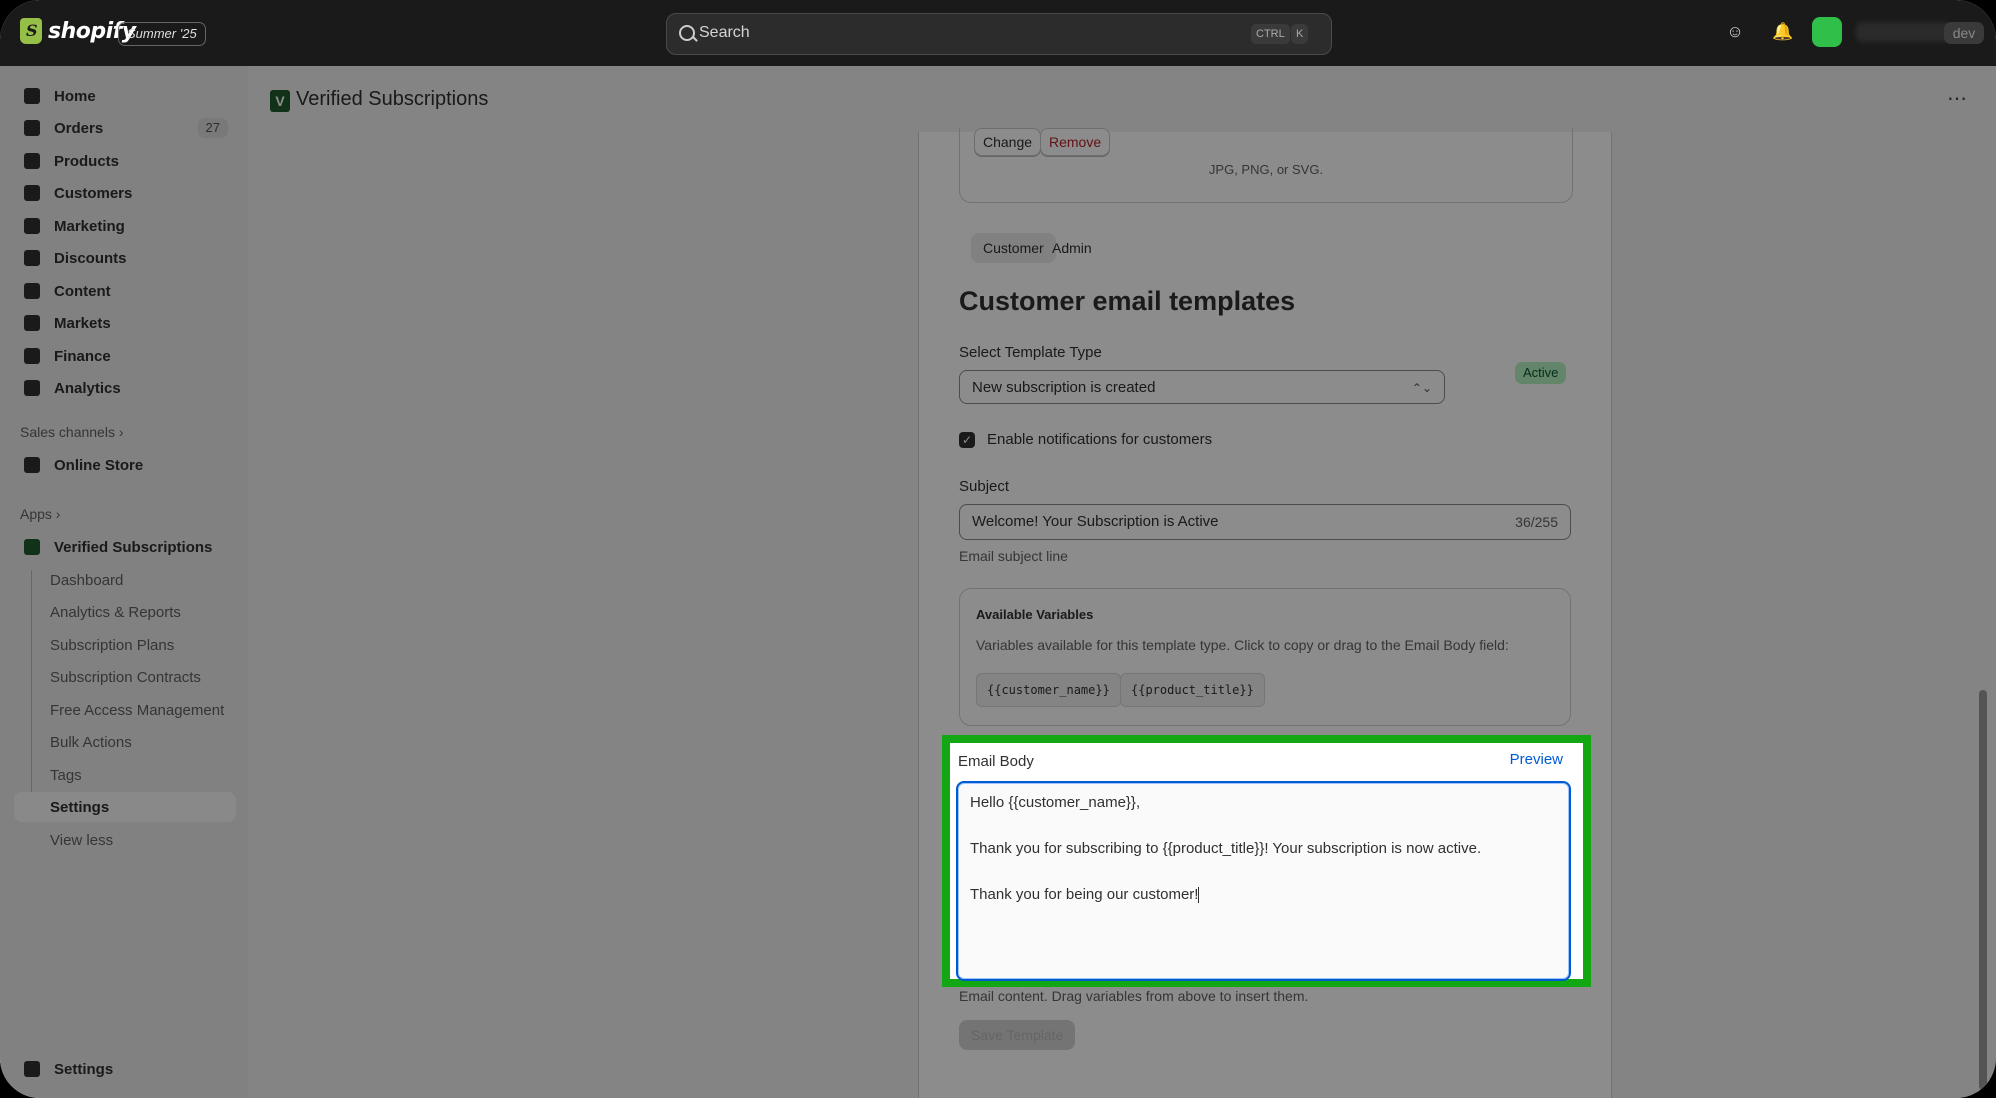 This screenshot has height=1098, width=1996. What do you see at coordinates (1957, 98) in the screenshot?
I see `more-actions-icon: ⋯` at bounding box center [1957, 98].